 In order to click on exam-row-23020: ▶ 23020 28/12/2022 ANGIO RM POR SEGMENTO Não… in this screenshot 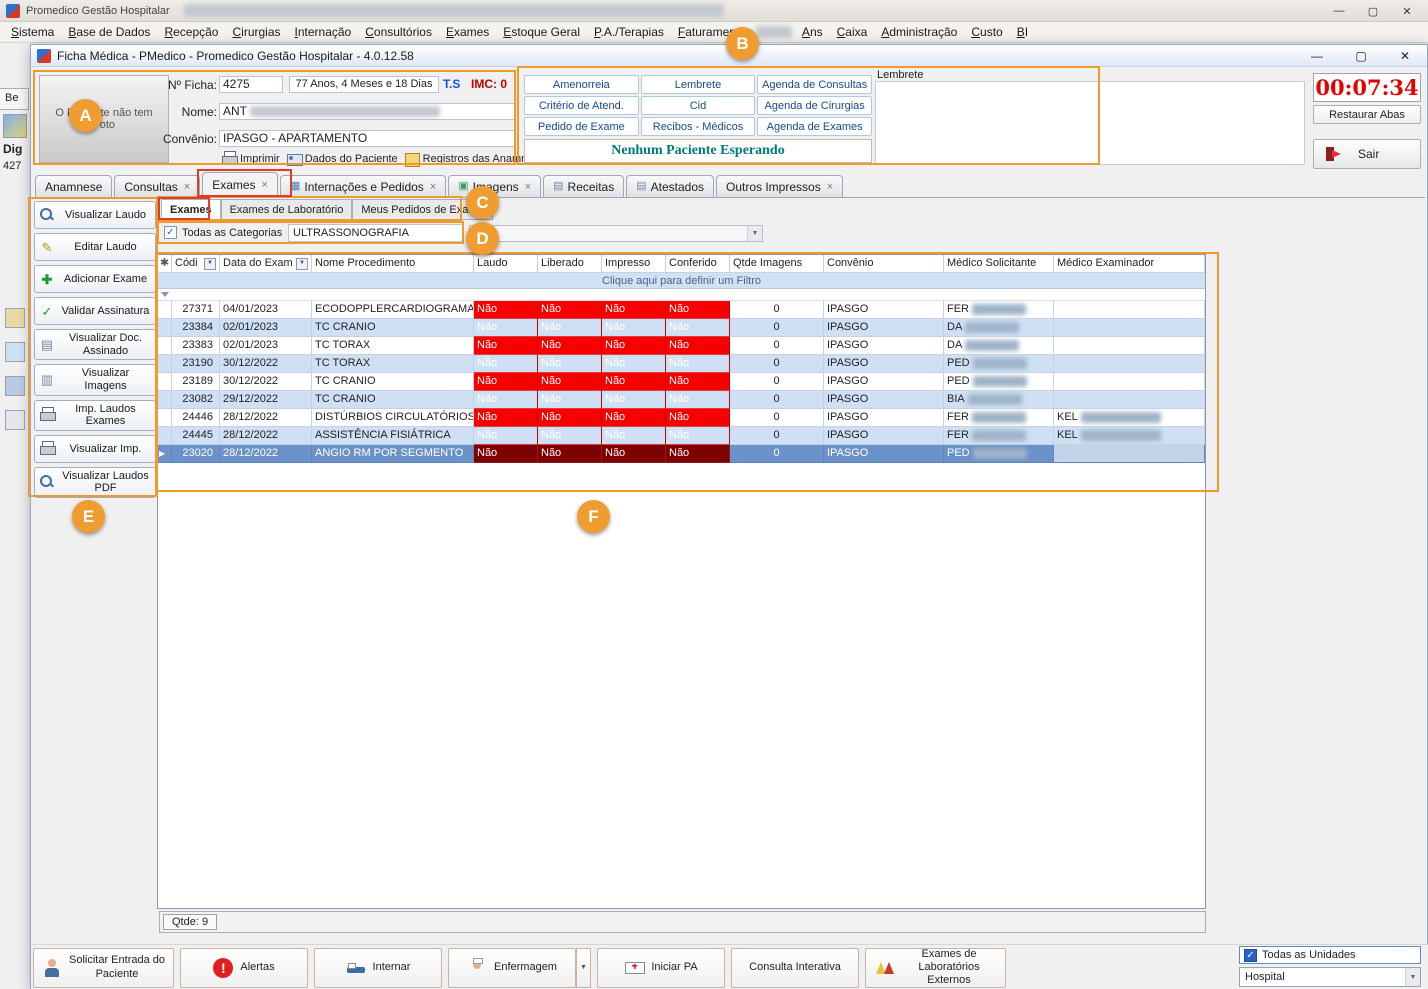, I will do `click(681, 454)`.